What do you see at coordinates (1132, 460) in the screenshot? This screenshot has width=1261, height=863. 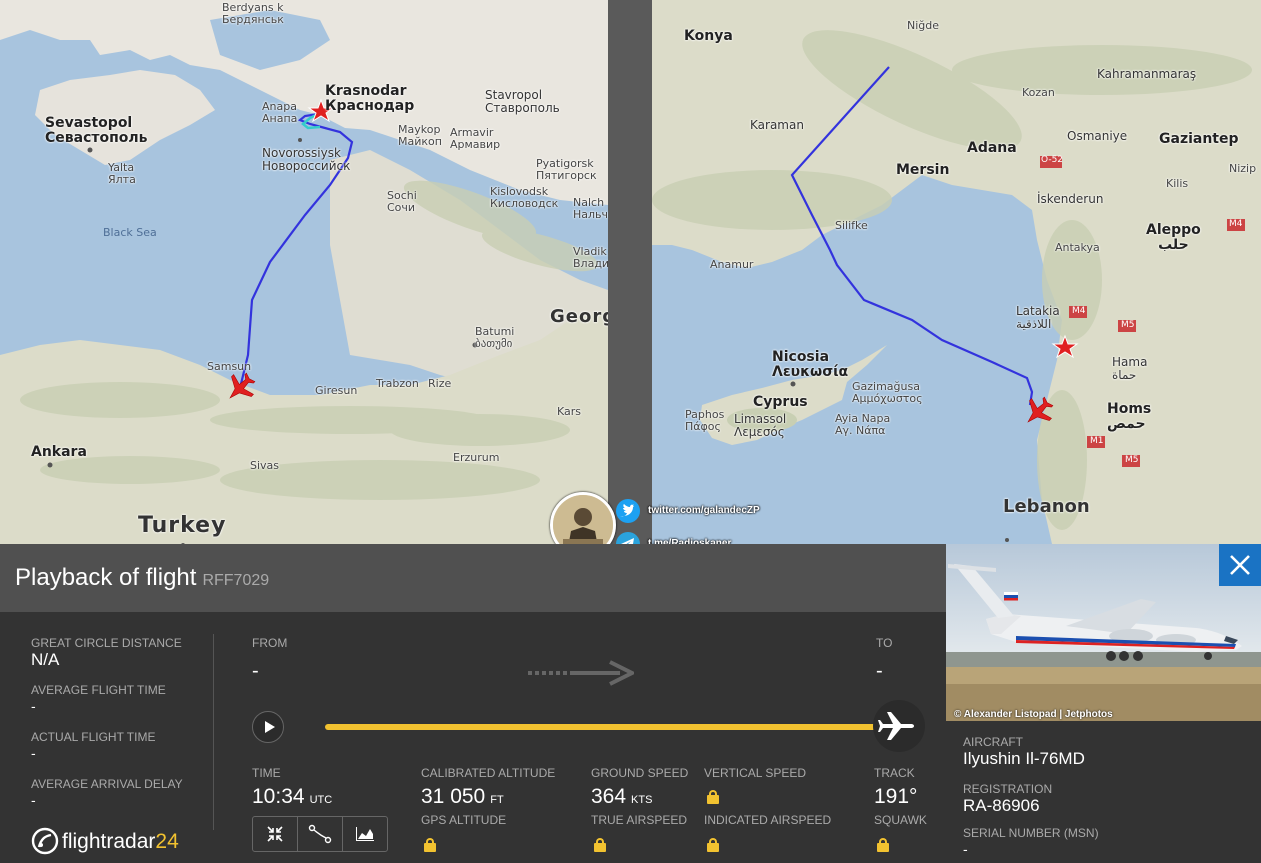 I see `road-m5-b: M5` at bounding box center [1132, 460].